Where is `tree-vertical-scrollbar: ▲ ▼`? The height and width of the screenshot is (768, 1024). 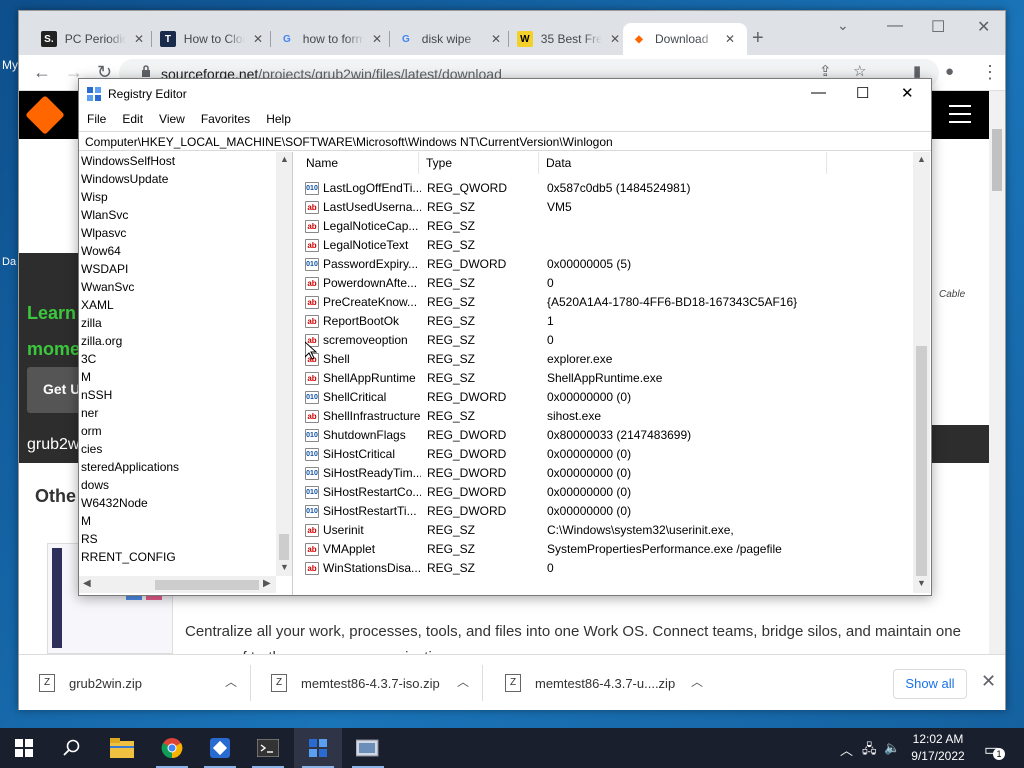 tree-vertical-scrollbar: ▲ ▼ is located at coordinates (284, 364).